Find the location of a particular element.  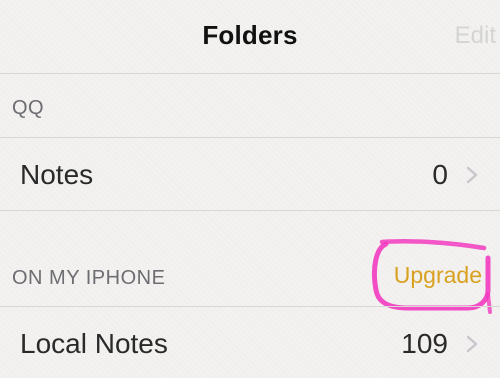

folder-count: 0 is located at coordinates (440, 174).